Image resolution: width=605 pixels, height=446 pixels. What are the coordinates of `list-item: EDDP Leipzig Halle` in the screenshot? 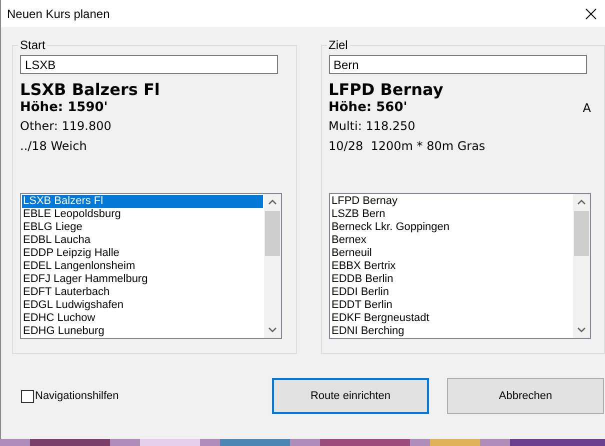 It's located at (142, 253).